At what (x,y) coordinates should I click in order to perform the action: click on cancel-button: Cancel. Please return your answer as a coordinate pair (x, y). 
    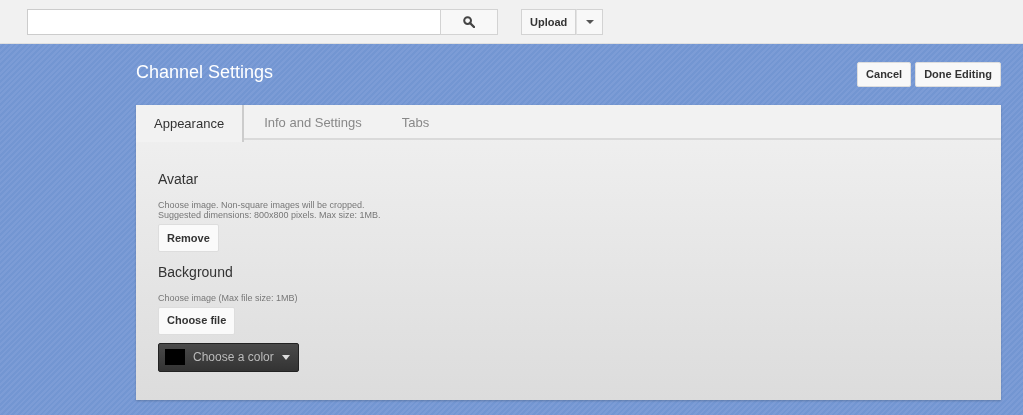
    Looking at the image, I should click on (884, 74).